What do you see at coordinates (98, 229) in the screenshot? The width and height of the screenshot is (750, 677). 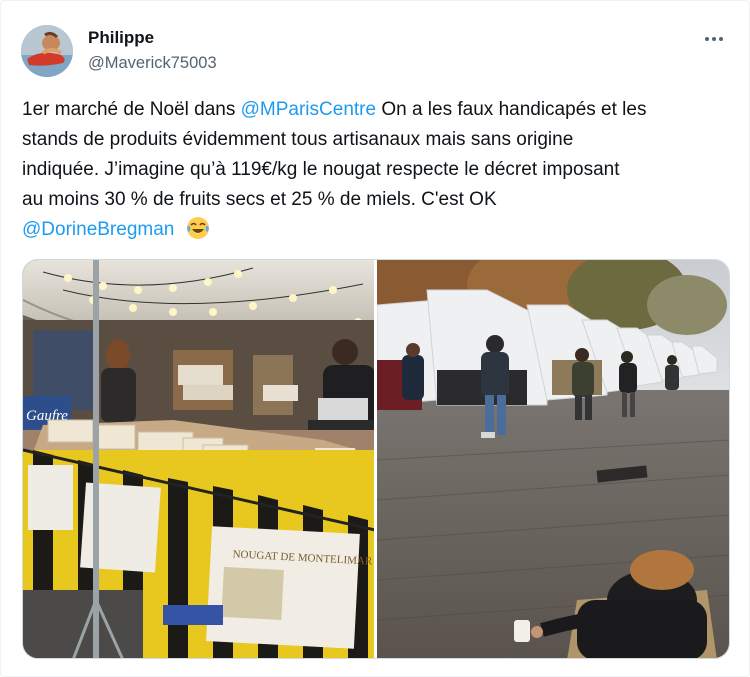 I see `mention-dorinebregman: @DorineBregman` at bounding box center [98, 229].